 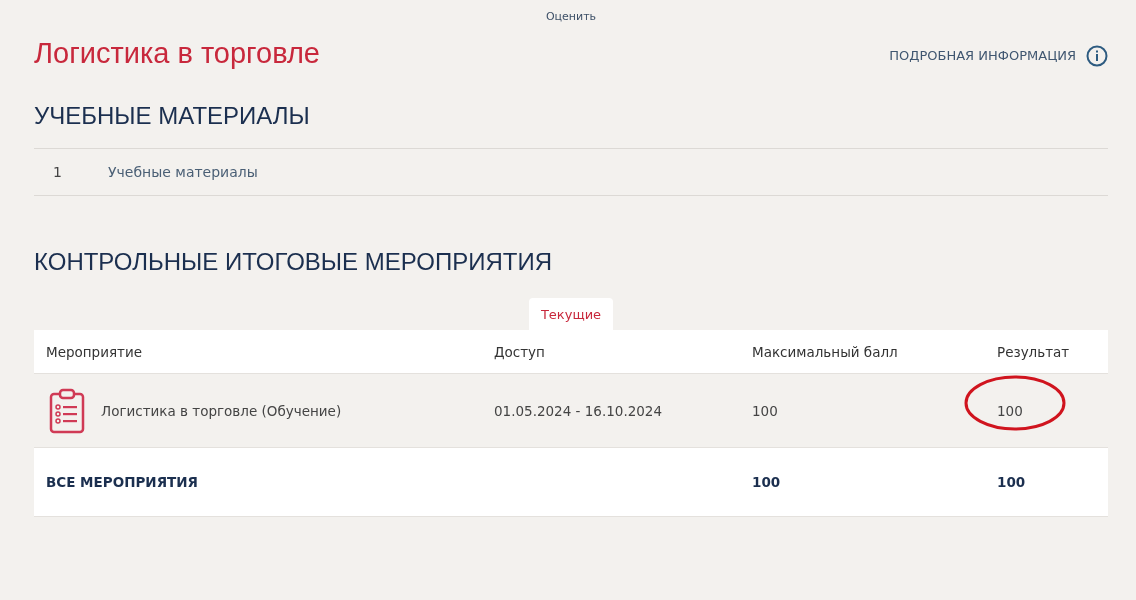 What do you see at coordinates (571, 16) in the screenshot?
I see `rate-link: Оценить` at bounding box center [571, 16].